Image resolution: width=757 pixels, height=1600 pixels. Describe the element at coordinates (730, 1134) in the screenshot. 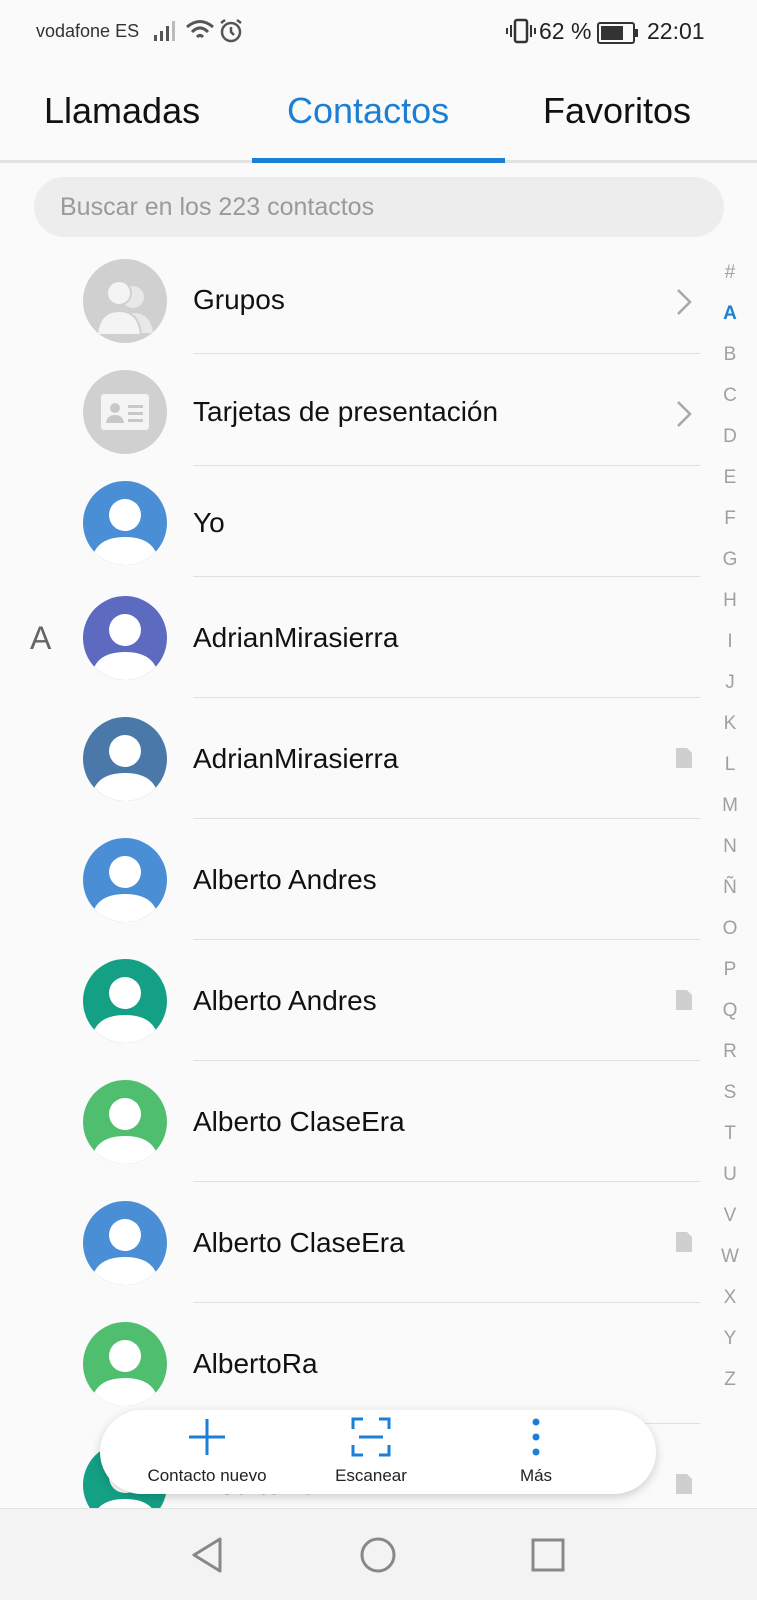

I see `index-letter: T` at that location.